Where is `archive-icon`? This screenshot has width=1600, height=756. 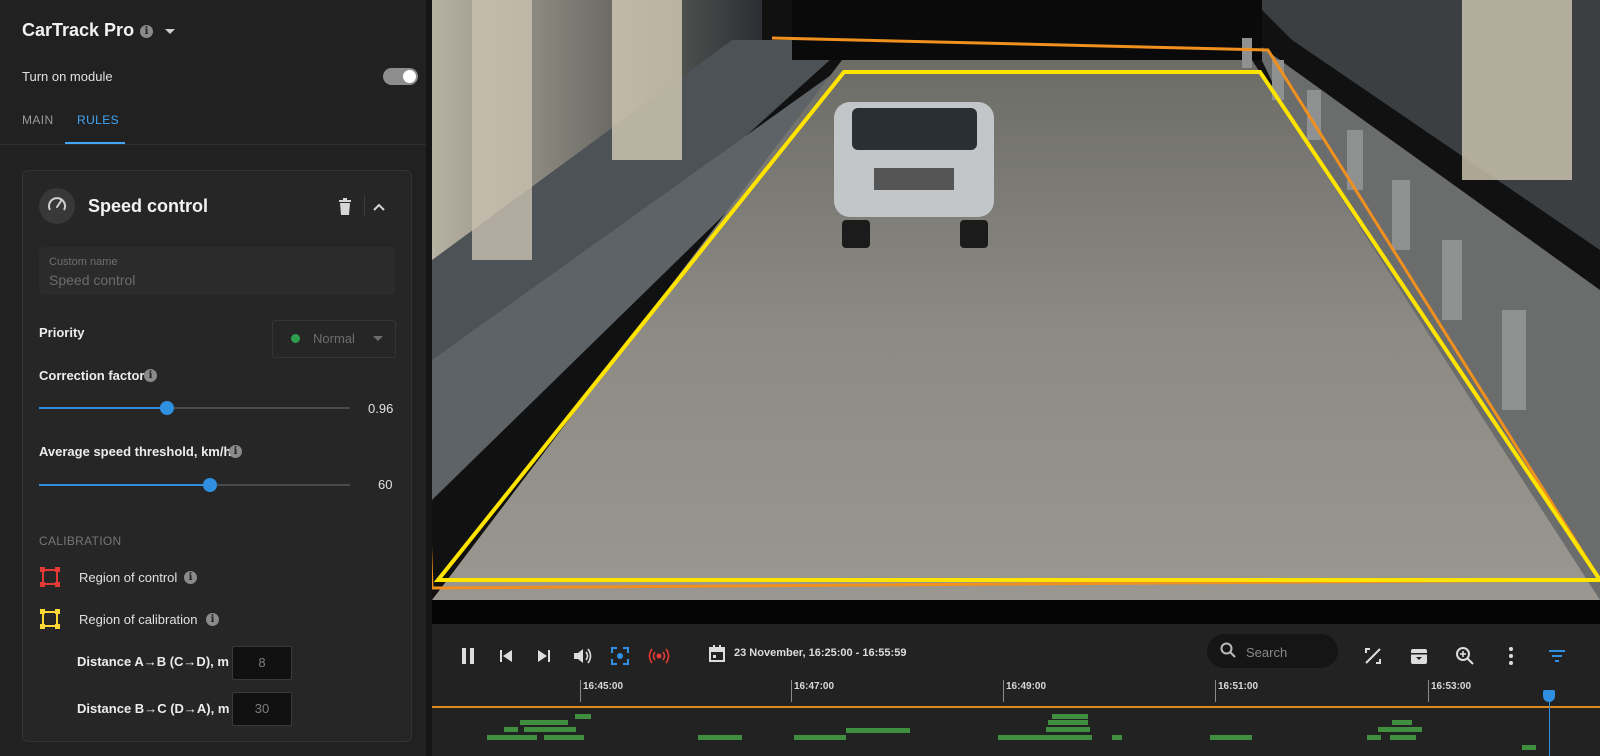
archive-icon is located at coordinates (1419, 656).